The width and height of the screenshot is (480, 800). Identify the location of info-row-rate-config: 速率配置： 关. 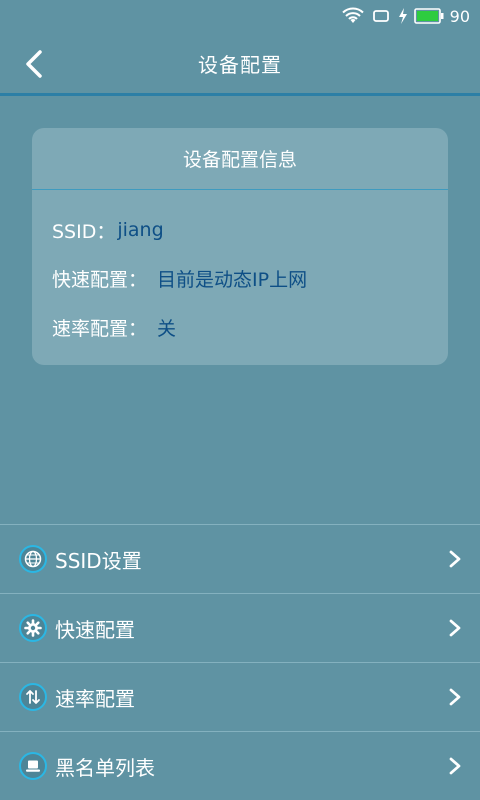
(114, 327).